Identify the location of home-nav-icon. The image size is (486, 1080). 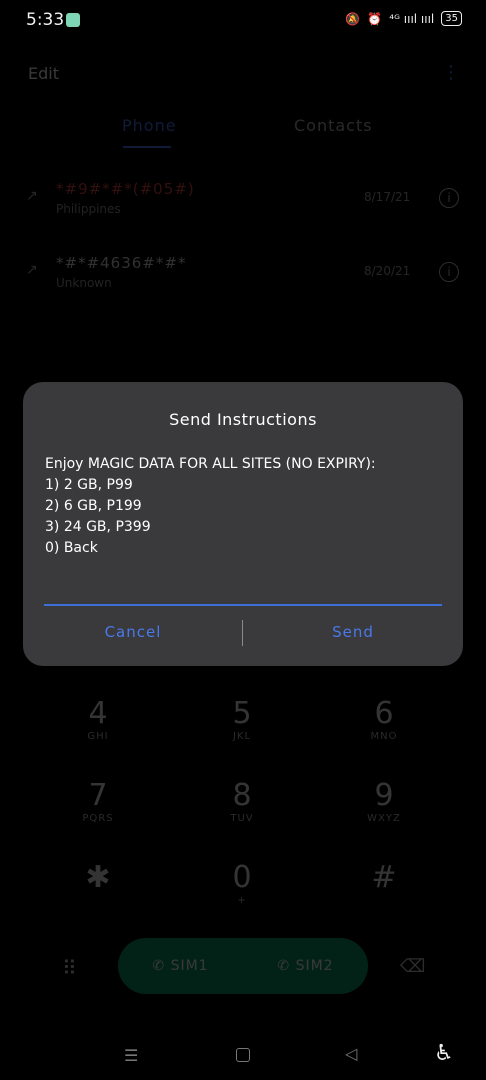
(243, 1055).